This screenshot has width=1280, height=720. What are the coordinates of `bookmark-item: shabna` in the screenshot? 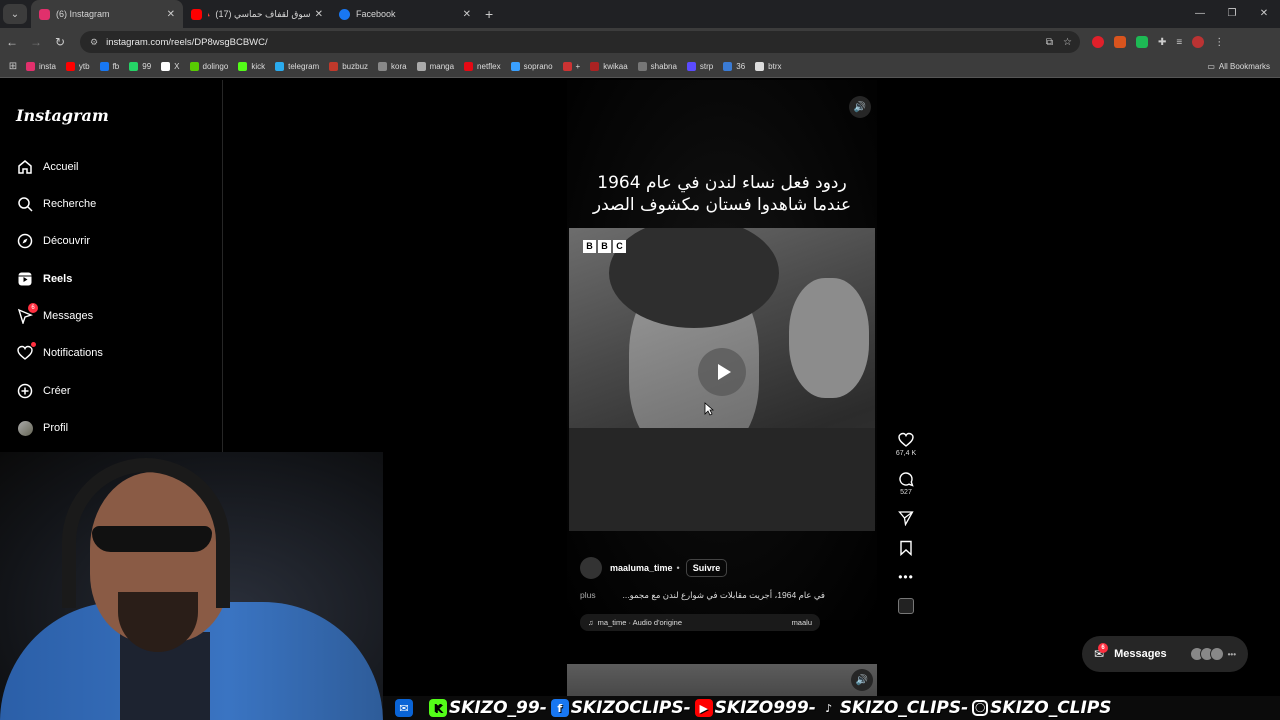 It's located at (657, 66).